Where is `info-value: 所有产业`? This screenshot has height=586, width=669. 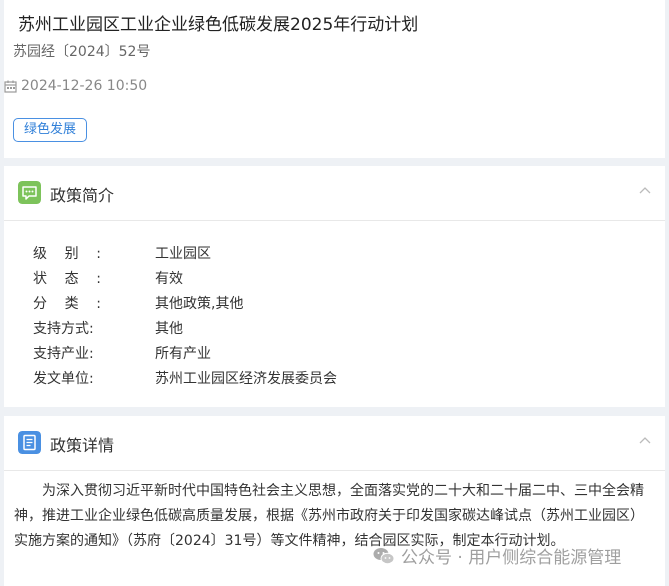
info-value: 所有产业 is located at coordinates (183, 353).